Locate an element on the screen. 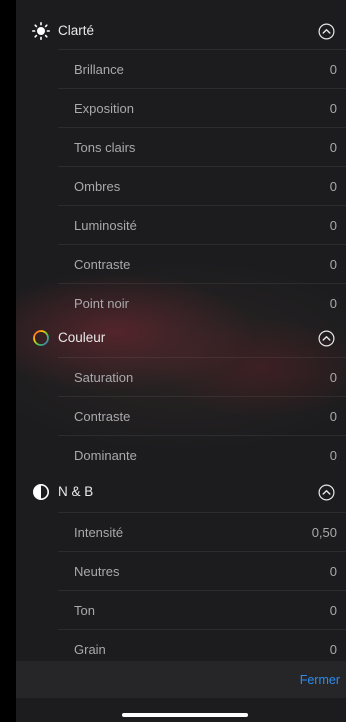  slider-row-neutres: Neutres 0 is located at coordinates (202, 570).